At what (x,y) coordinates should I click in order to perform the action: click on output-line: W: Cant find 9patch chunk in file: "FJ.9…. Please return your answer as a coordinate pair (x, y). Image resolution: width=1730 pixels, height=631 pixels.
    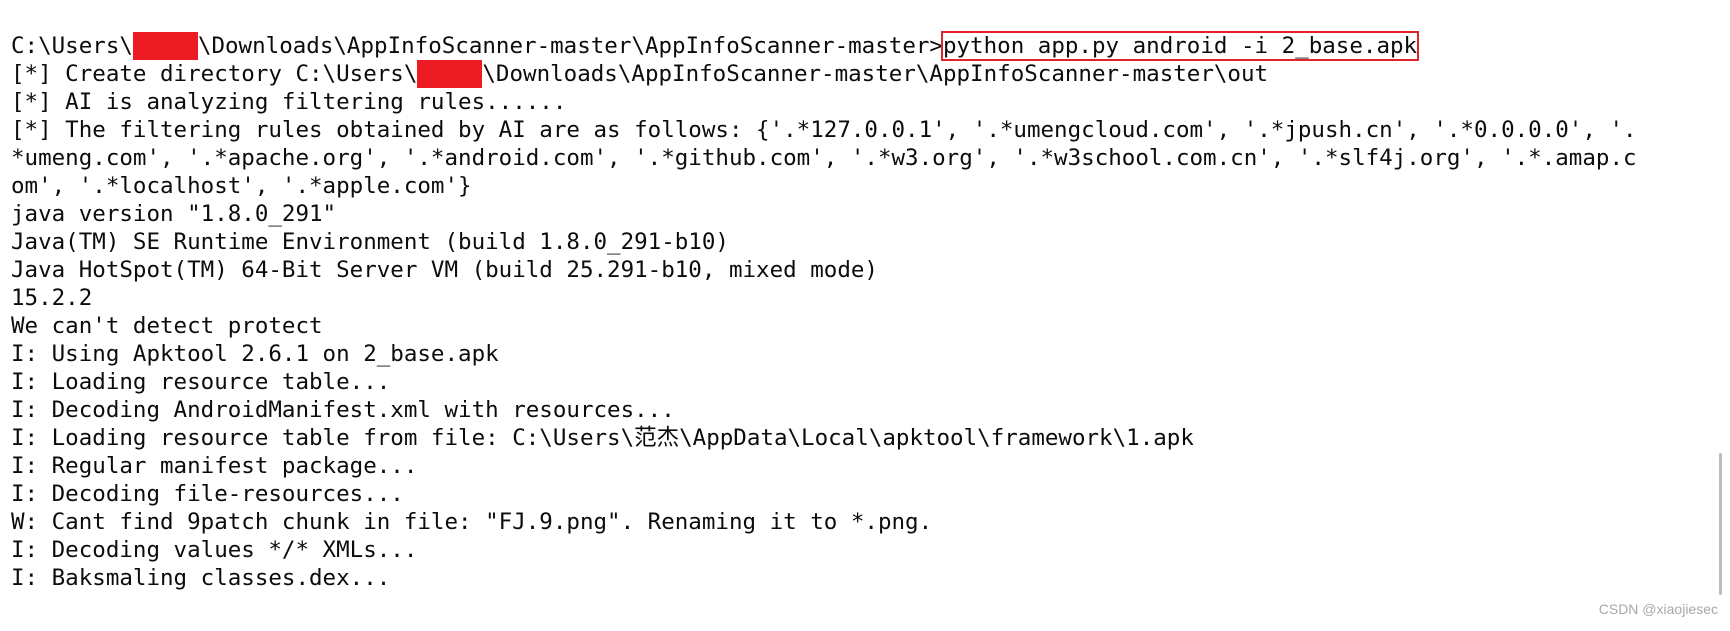
    Looking at the image, I should click on (472, 522).